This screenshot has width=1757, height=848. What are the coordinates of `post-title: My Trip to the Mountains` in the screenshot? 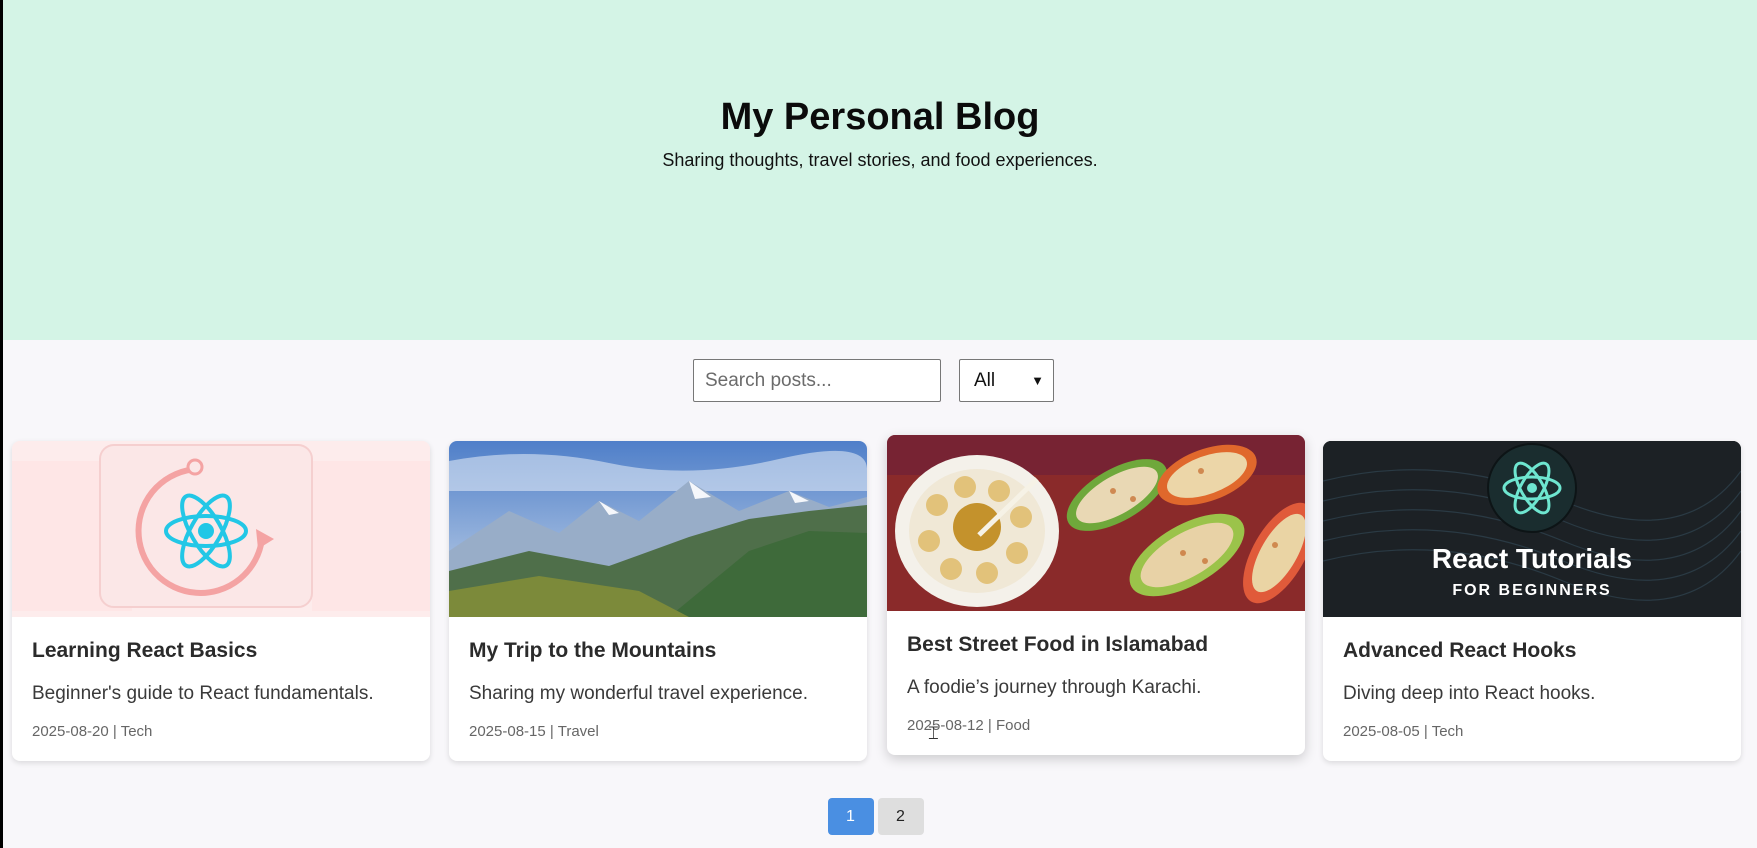 It's located at (658, 651).